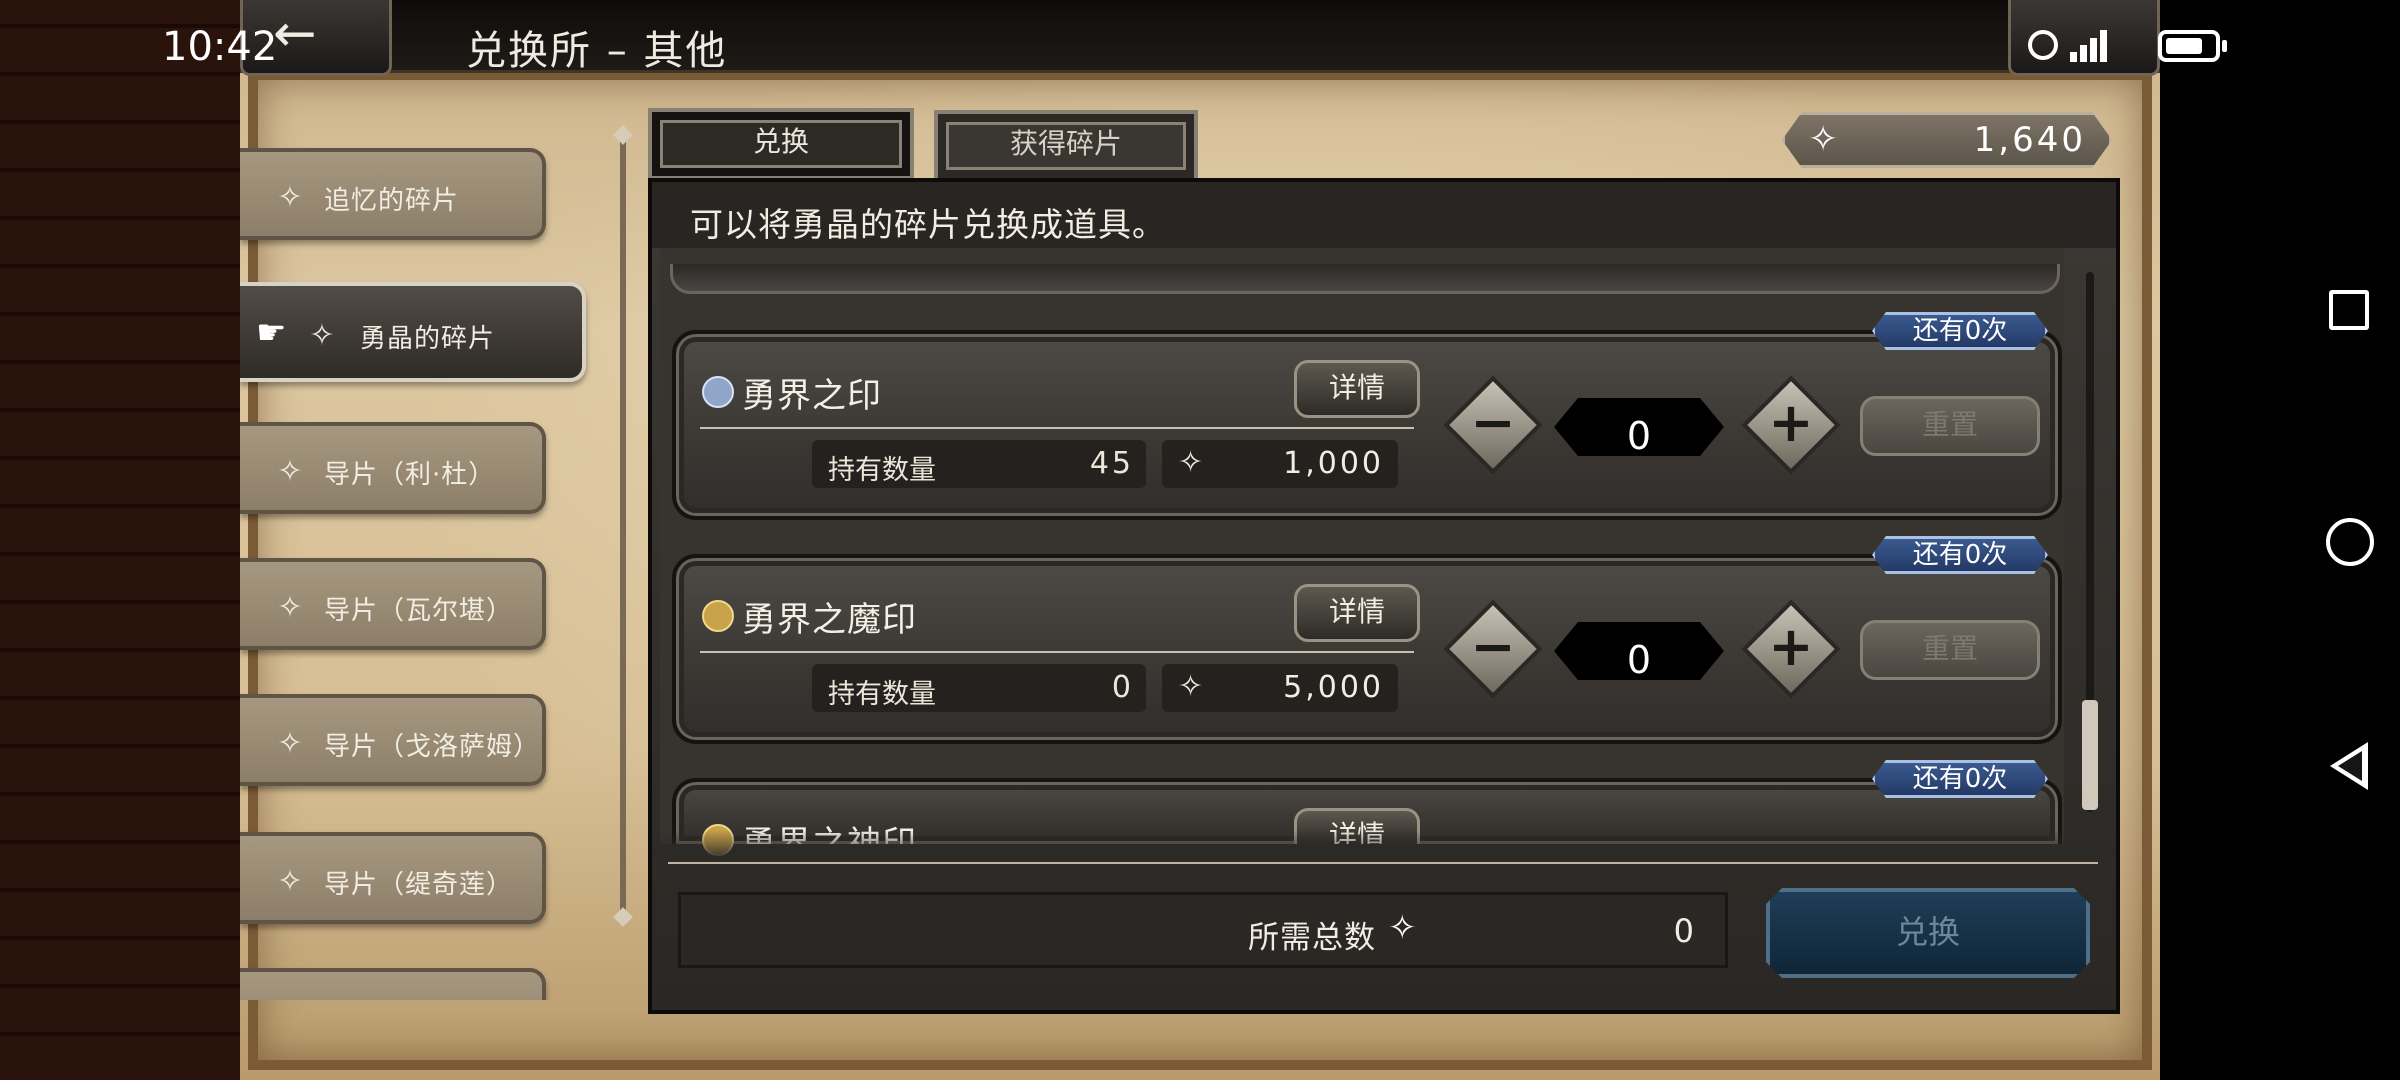  I want to click on cost-value: 5,000, so click(1333, 687).